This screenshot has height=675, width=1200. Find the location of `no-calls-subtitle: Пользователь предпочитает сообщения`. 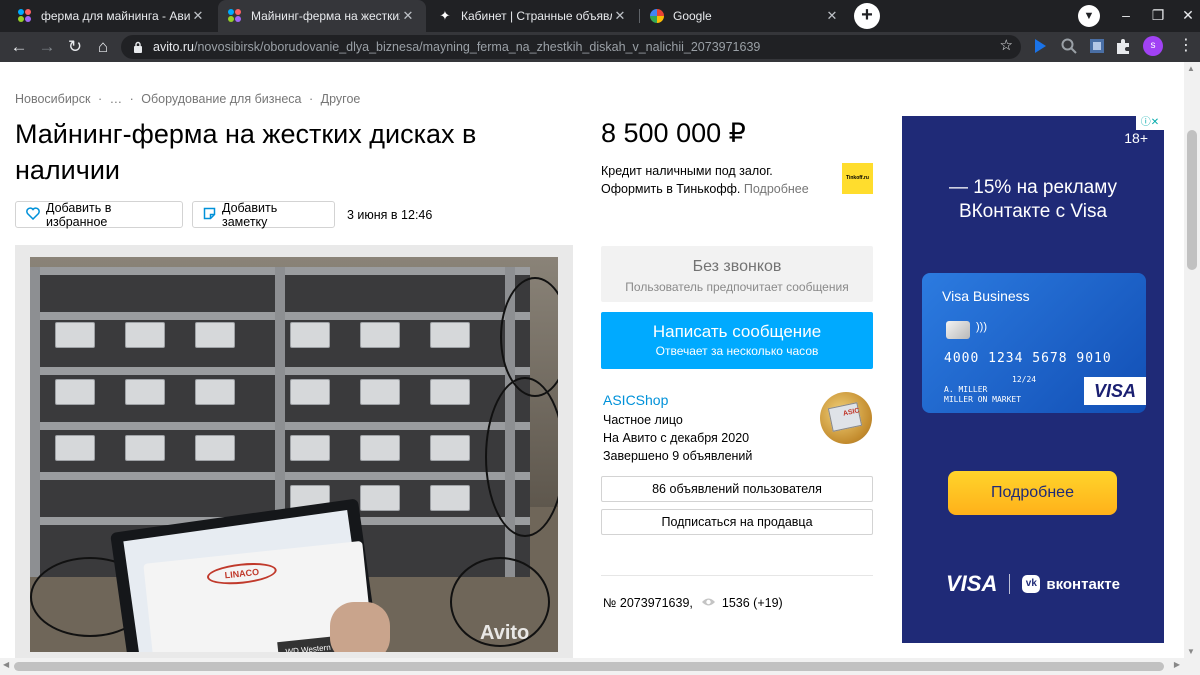

no-calls-subtitle: Пользователь предпочитает сообщения is located at coordinates (737, 287).